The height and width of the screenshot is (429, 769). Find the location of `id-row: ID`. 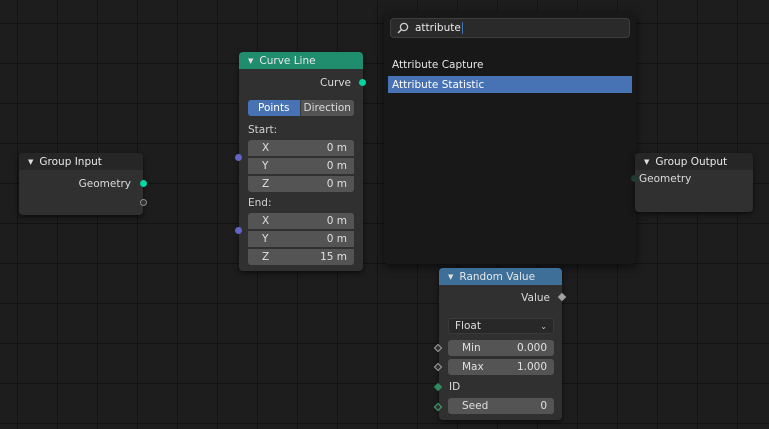

id-row: ID is located at coordinates (500, 386).